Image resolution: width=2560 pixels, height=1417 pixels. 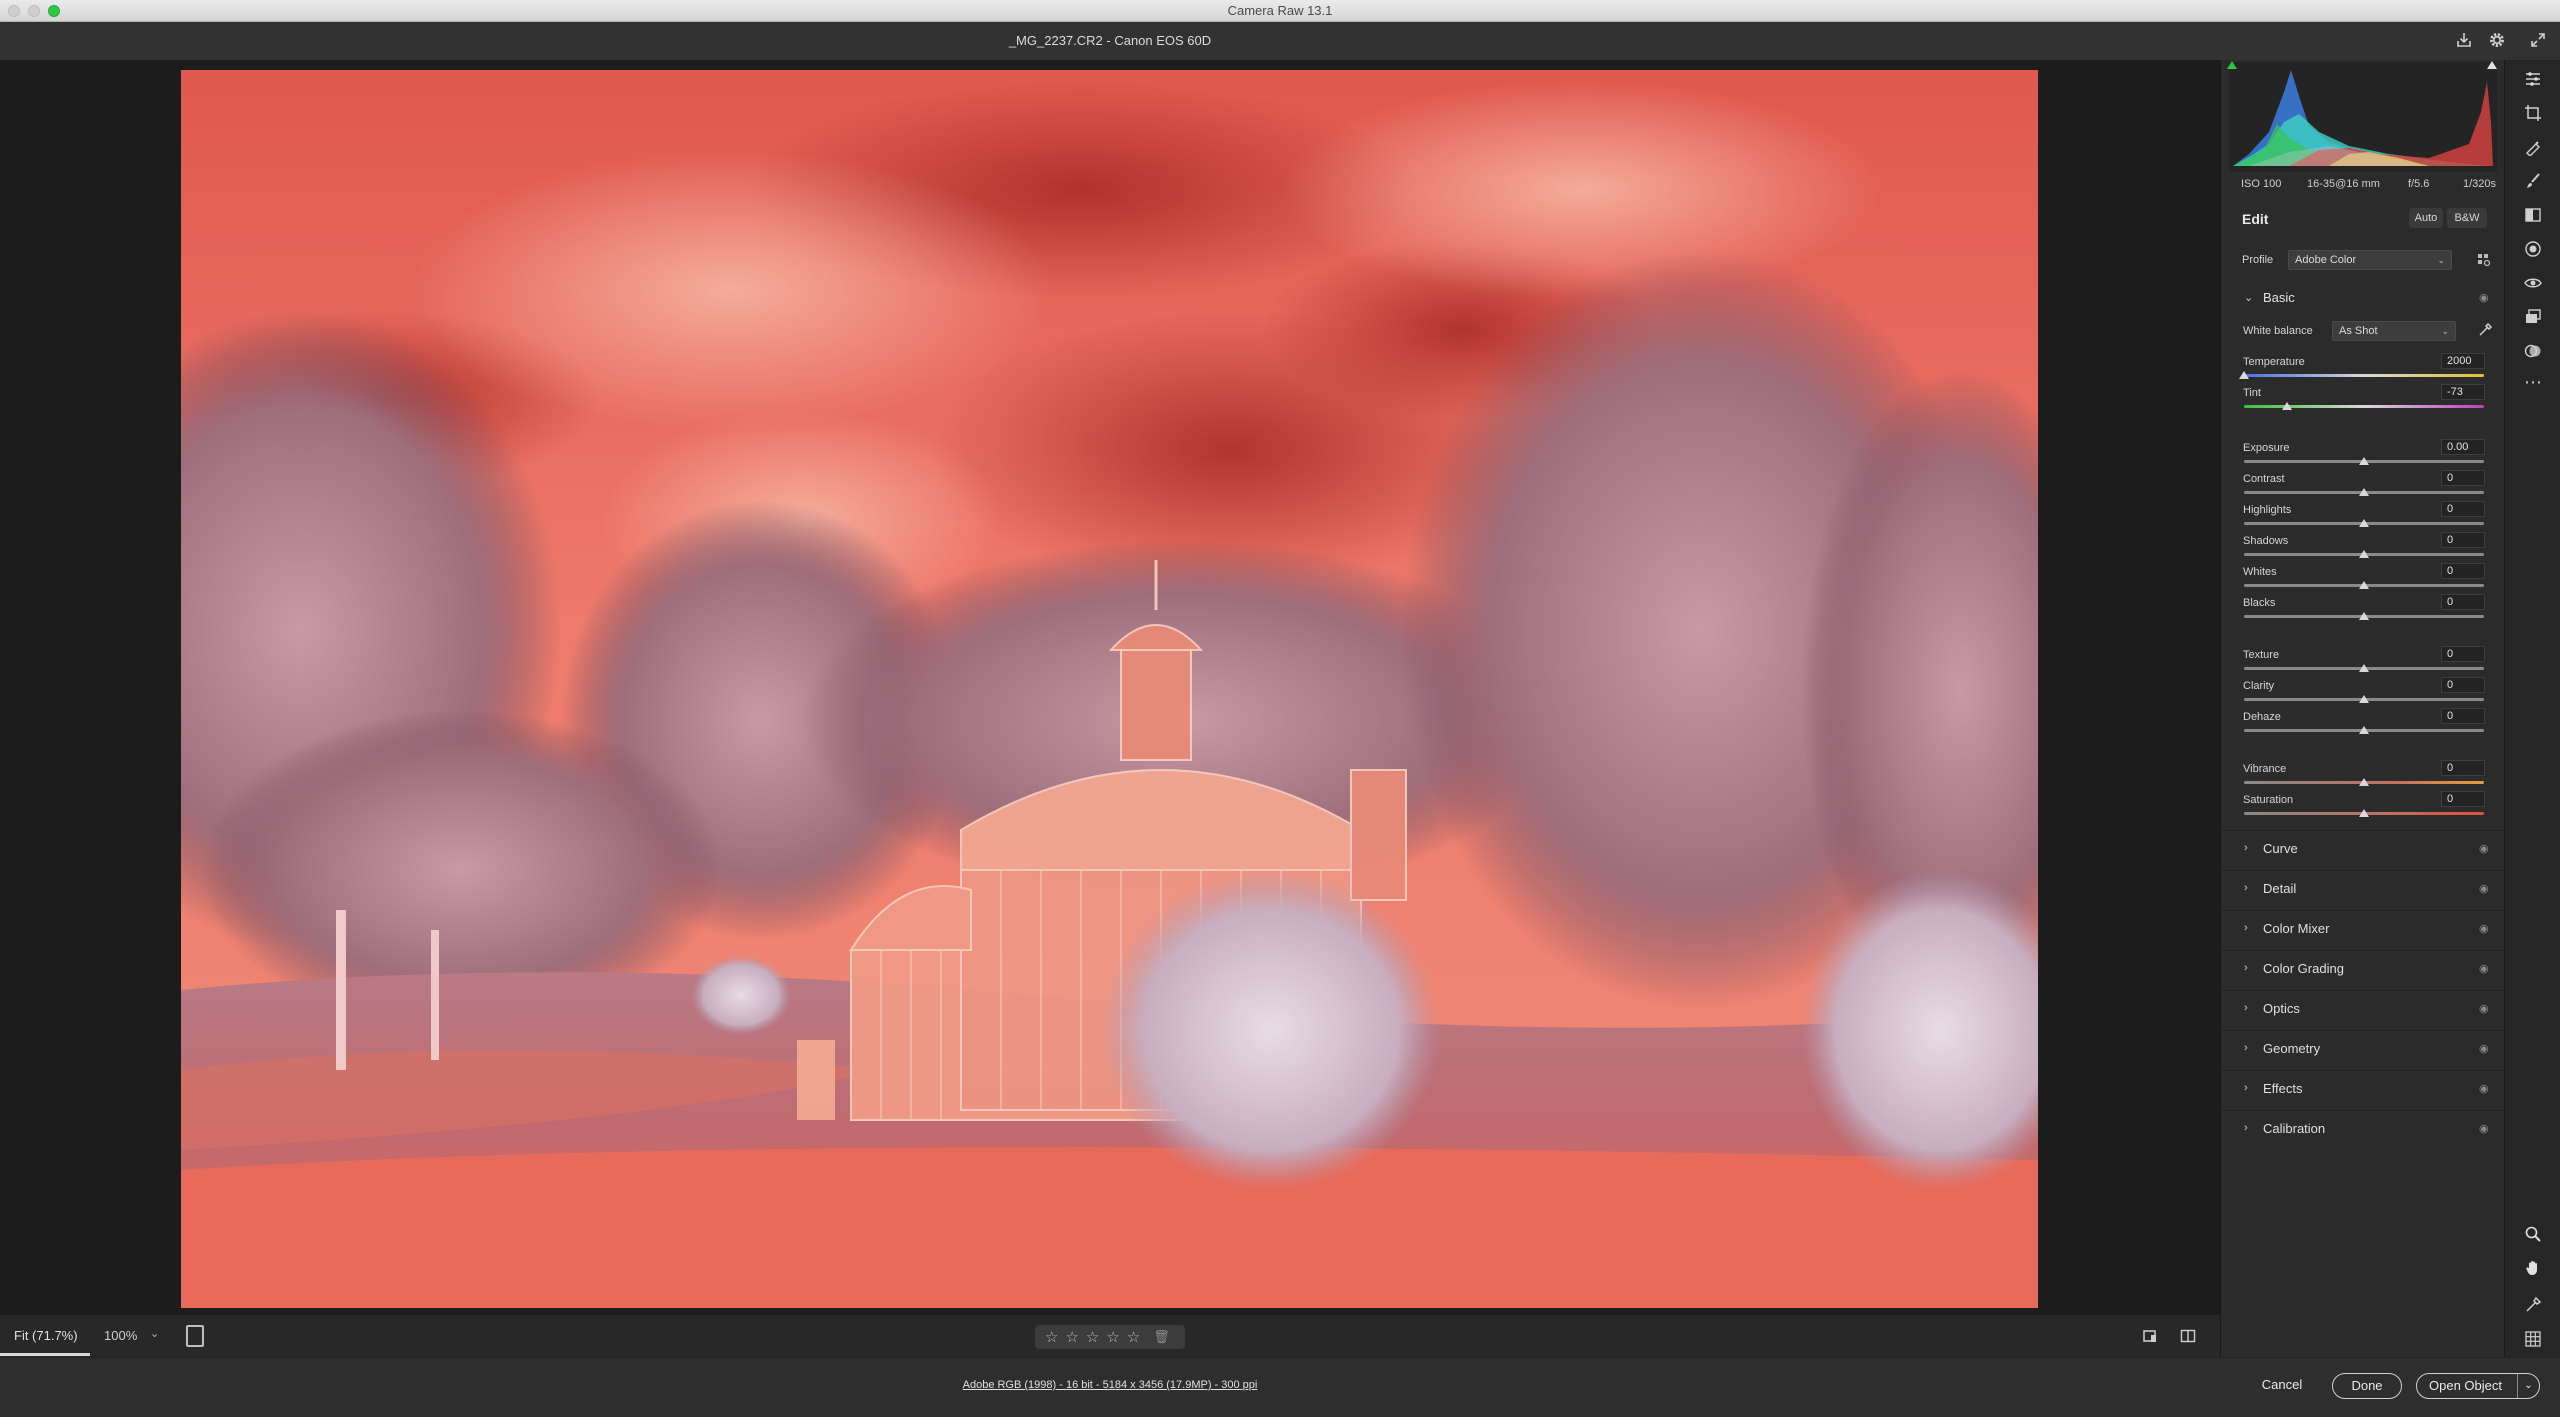 I want to click on zoom-icon, so click(x=2533, y=1235).